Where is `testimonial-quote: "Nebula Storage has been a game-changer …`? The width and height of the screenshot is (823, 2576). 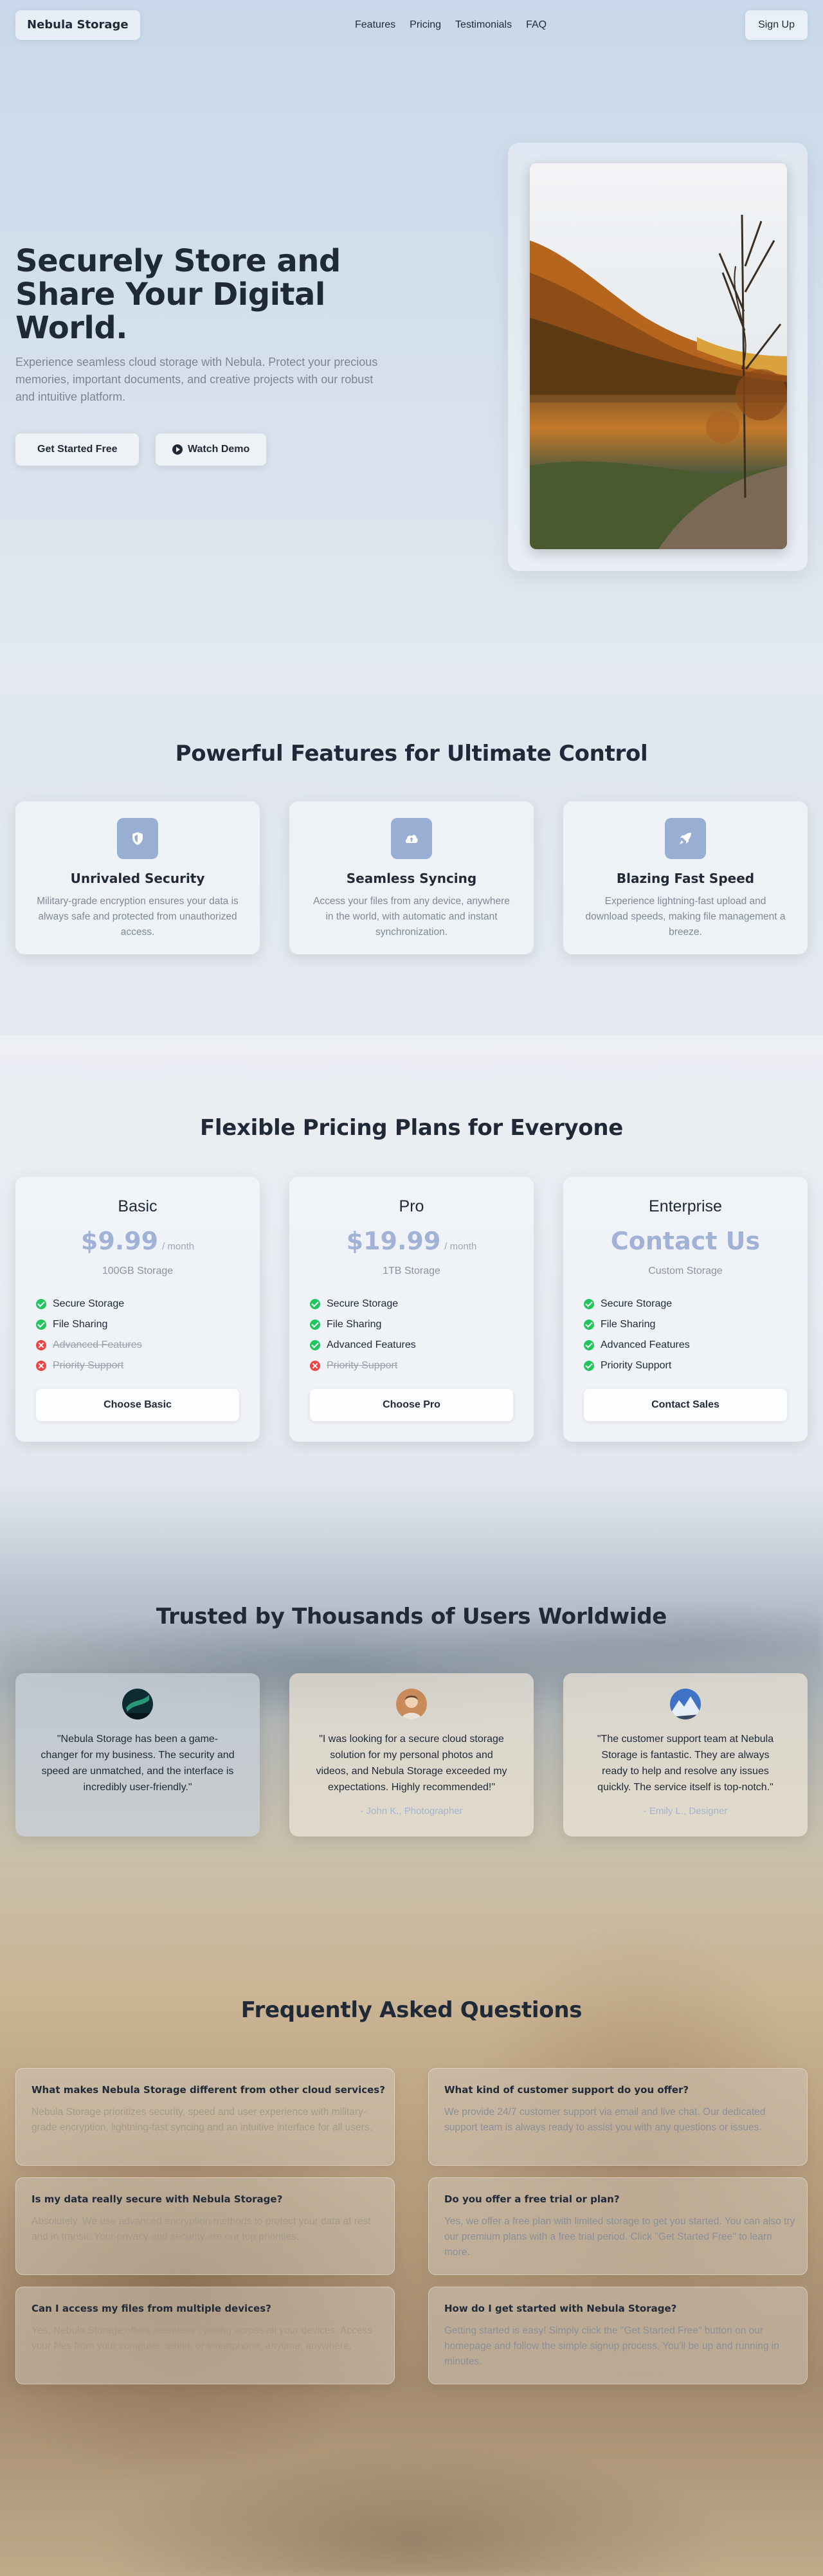 testimonial-quote: "Nebula Storage has been a game-changer … is located at coordinates (138, 1763).